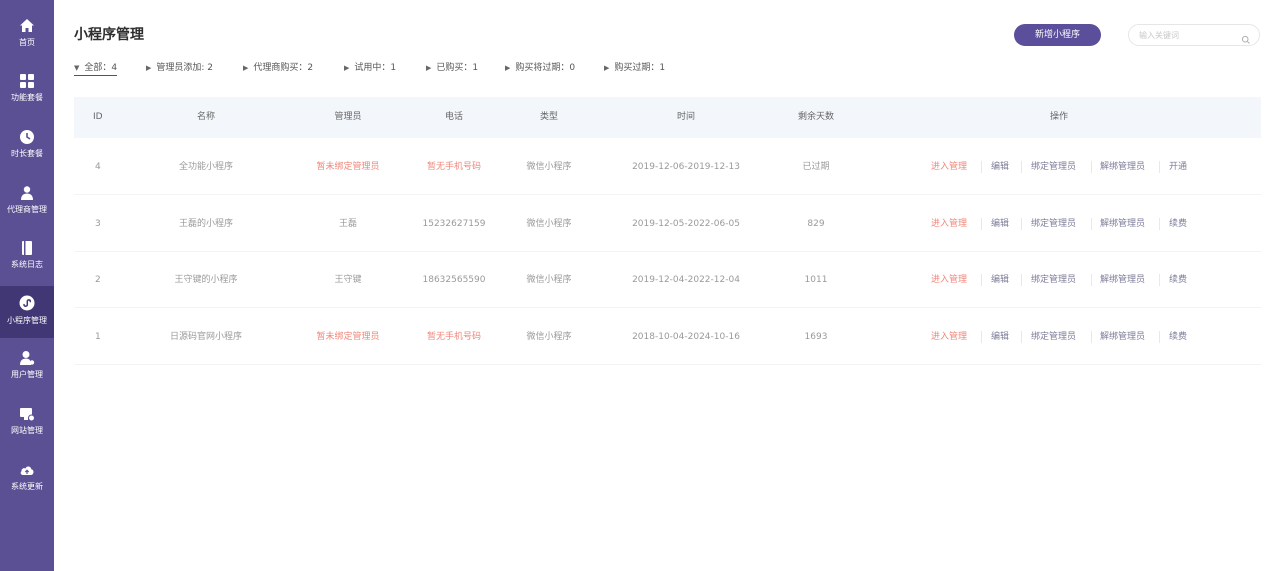 Image resolution: width=1281 pixels, height=571 pixels. I want to click on filter-label: 试用中：1, so click(375, 68).